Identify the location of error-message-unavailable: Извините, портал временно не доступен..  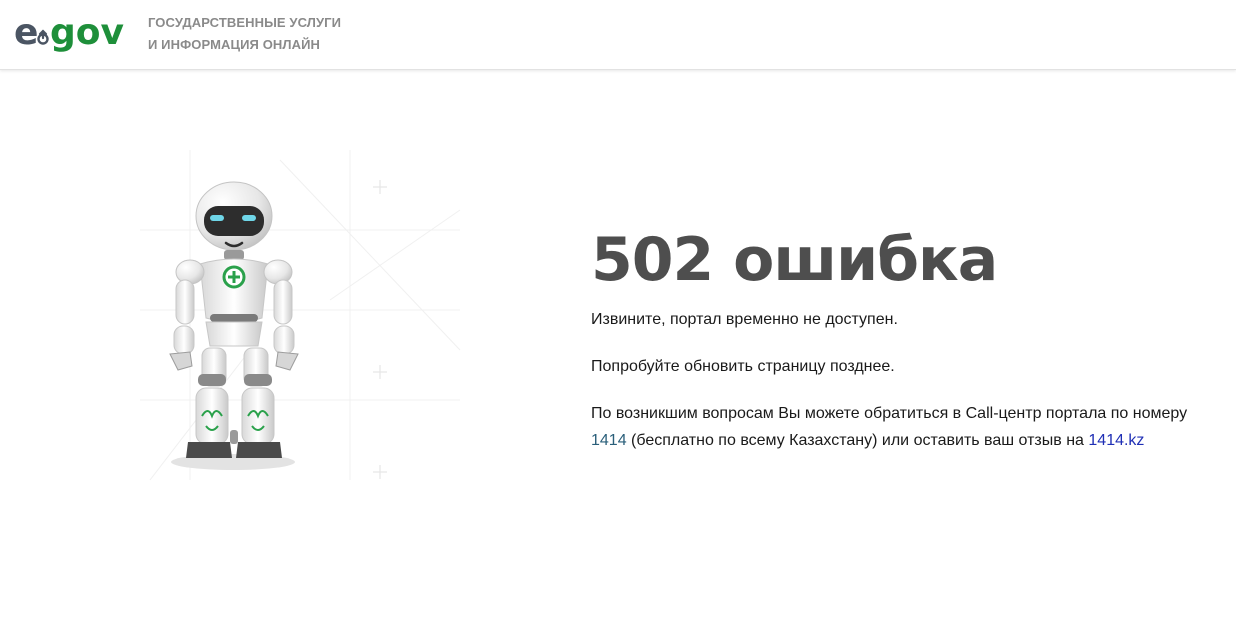
(744, 319).